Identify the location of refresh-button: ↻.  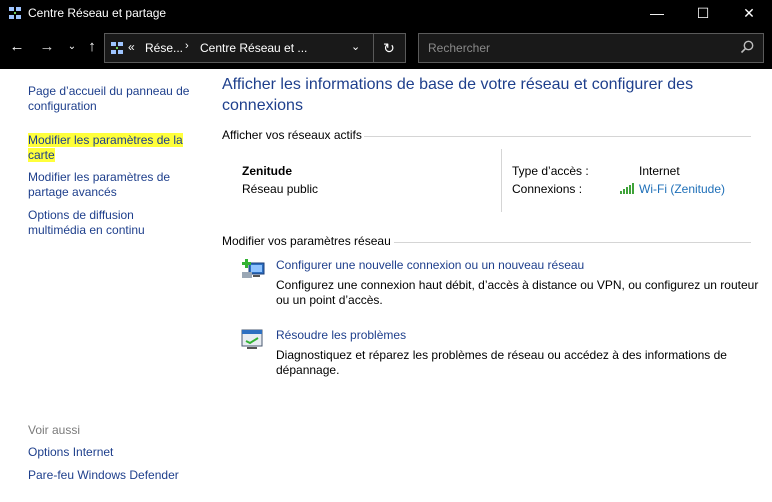
(388, 48).